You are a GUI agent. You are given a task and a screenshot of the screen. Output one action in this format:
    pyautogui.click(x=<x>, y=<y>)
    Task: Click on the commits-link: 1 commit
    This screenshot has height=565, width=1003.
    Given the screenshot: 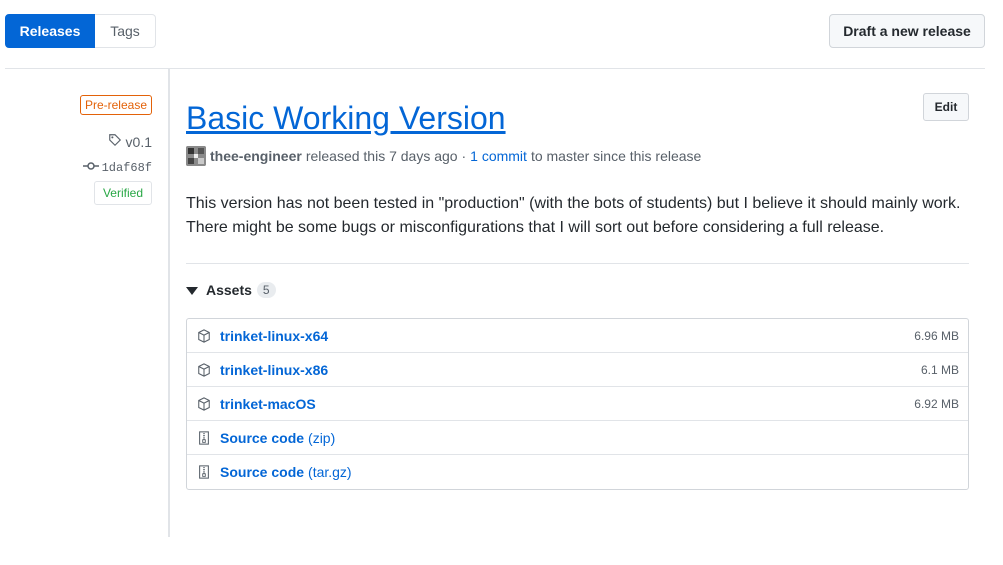 What is the action you would take?
    pyautogui.click(x=498, y=156)
    